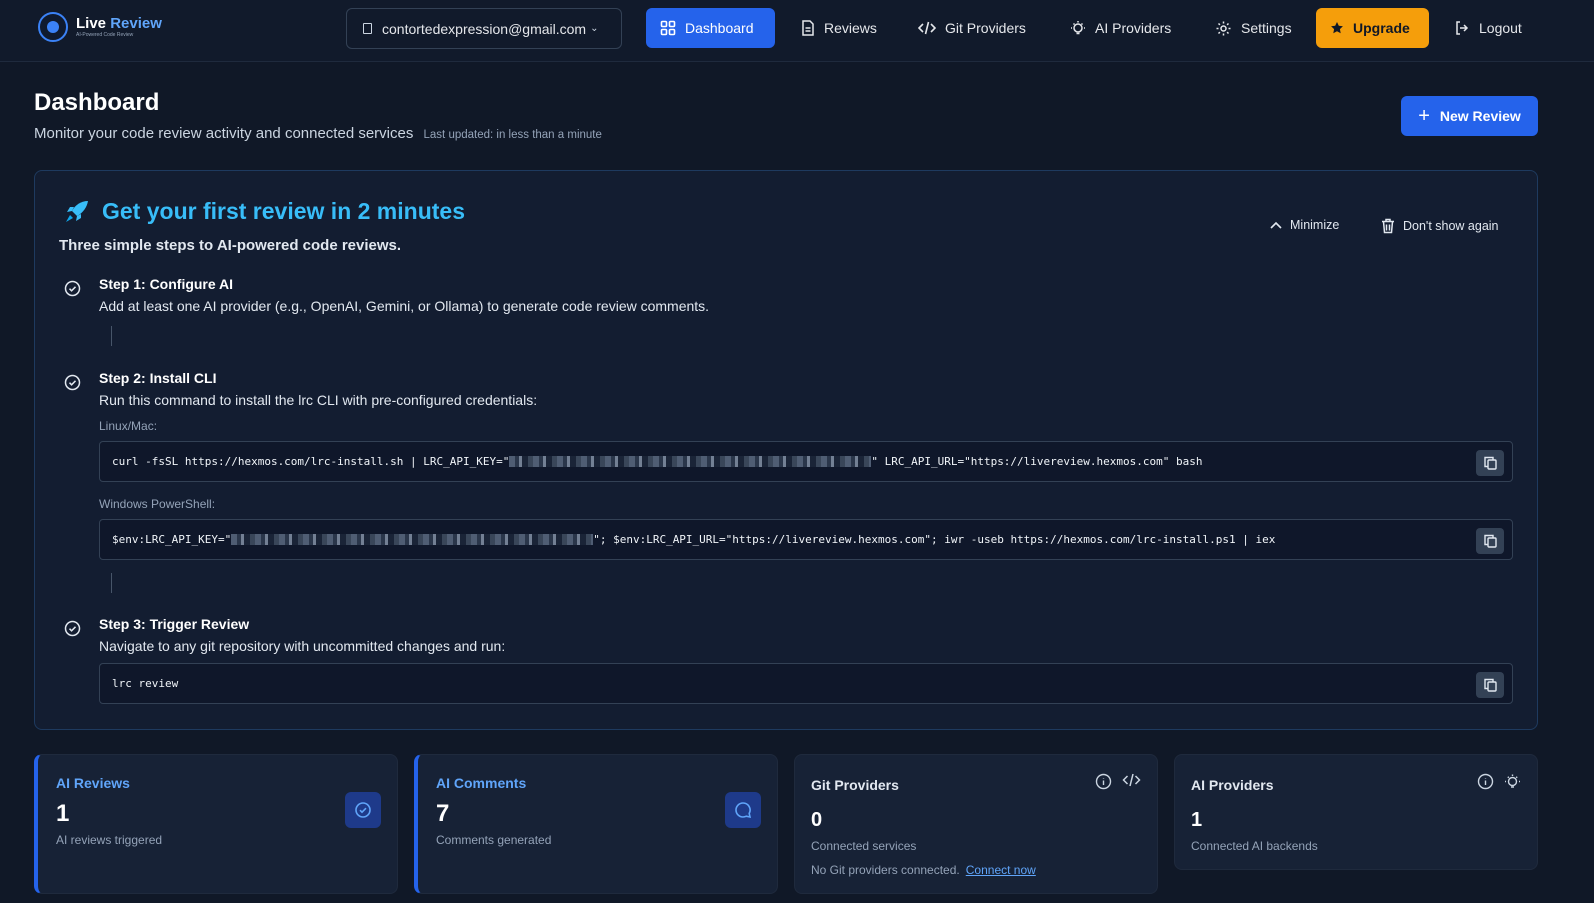 This screenshot has width=1594, height=903. I want to click on upgrade-button: Upgrade, so click(1372, 28).